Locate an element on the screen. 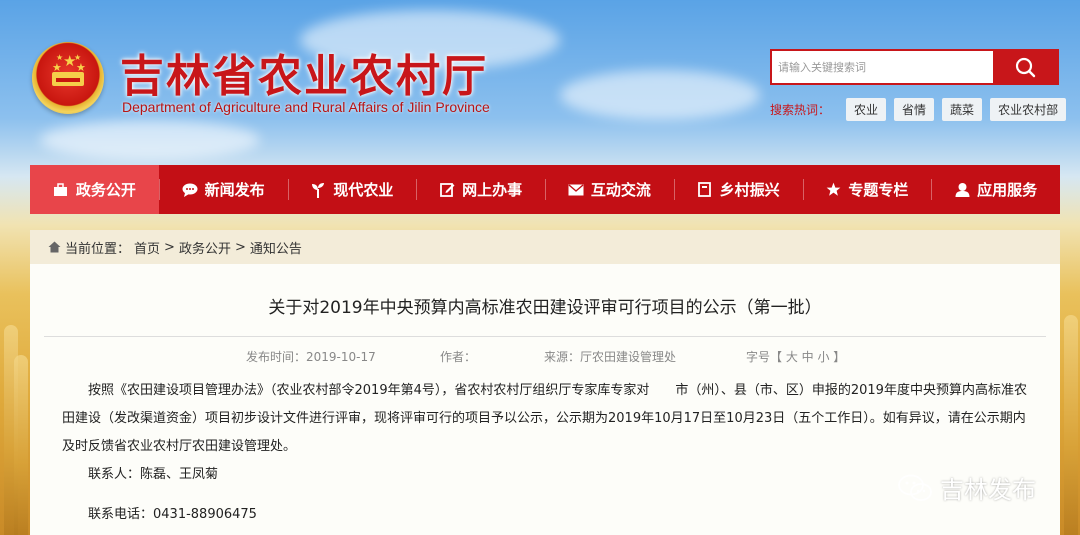  breadcrumb-home: 首页 is located at coordinates (147, 247).